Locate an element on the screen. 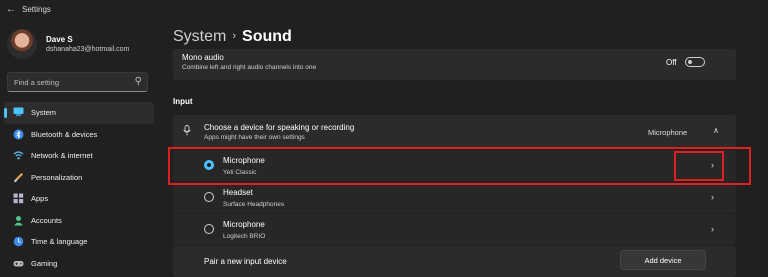  sidebar-item-bluetooth: Bluetooth & devices is located at coordinates (79, 135).